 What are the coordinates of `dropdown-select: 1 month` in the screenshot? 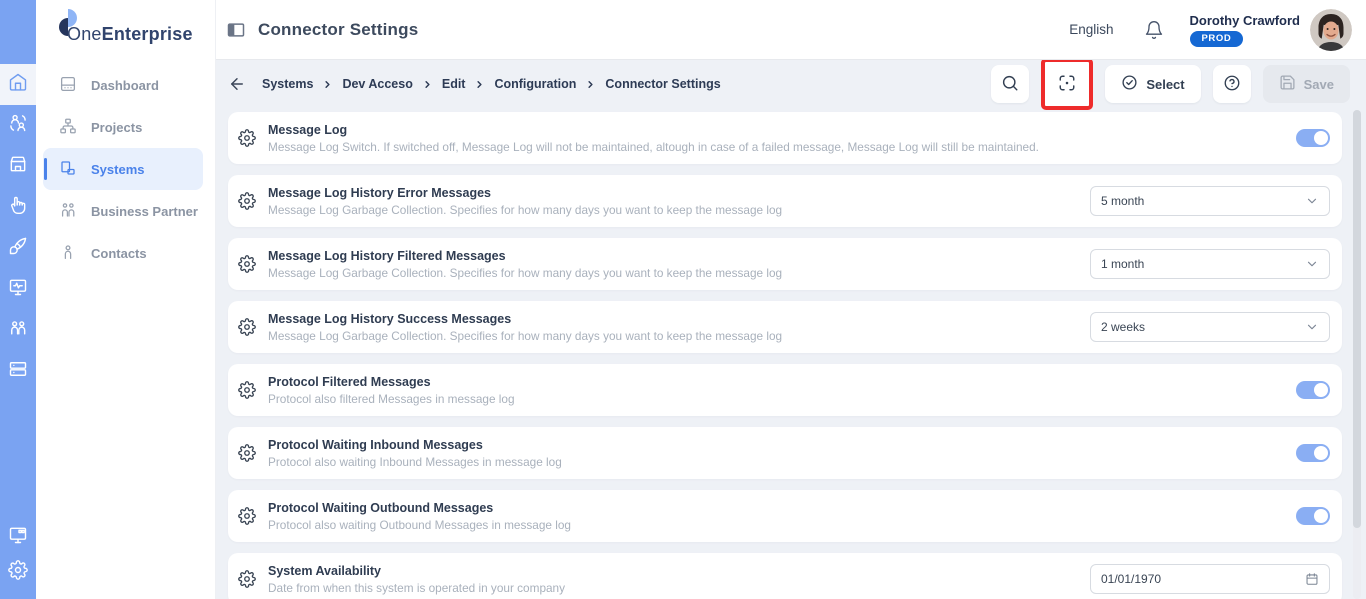 It's located at (1210, 264).